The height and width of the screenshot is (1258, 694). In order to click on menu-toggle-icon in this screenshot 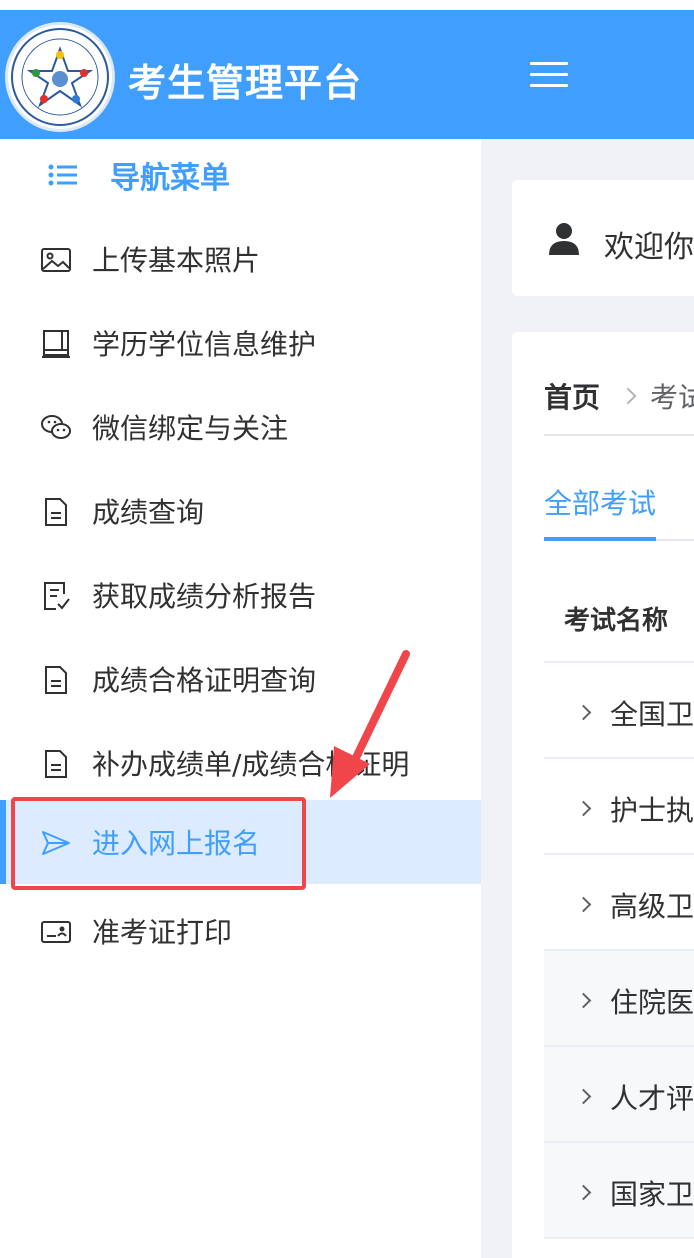, I will do `click(550, 75)`.